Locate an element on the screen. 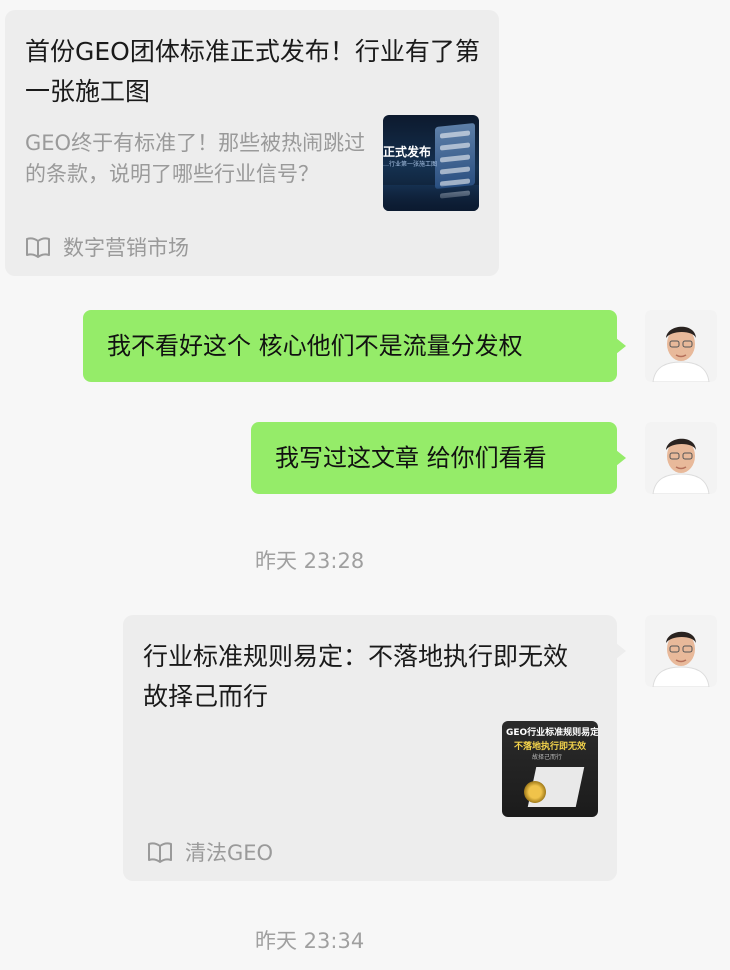 This screenshot has width=730, height=970. article-title: 行业标准规则易定：不落地执行即无效 故择己而行 is located at coordinates (356, 676).